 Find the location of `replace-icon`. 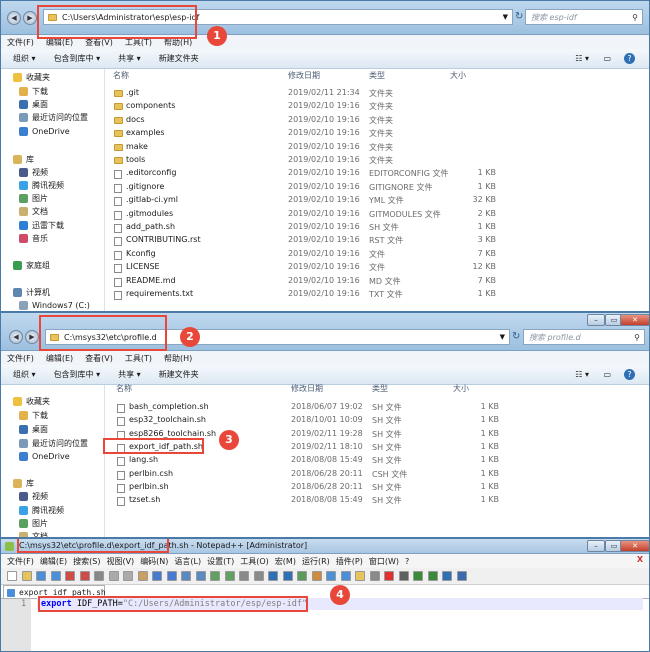

replace-icon is located at coordinates (200, 576).